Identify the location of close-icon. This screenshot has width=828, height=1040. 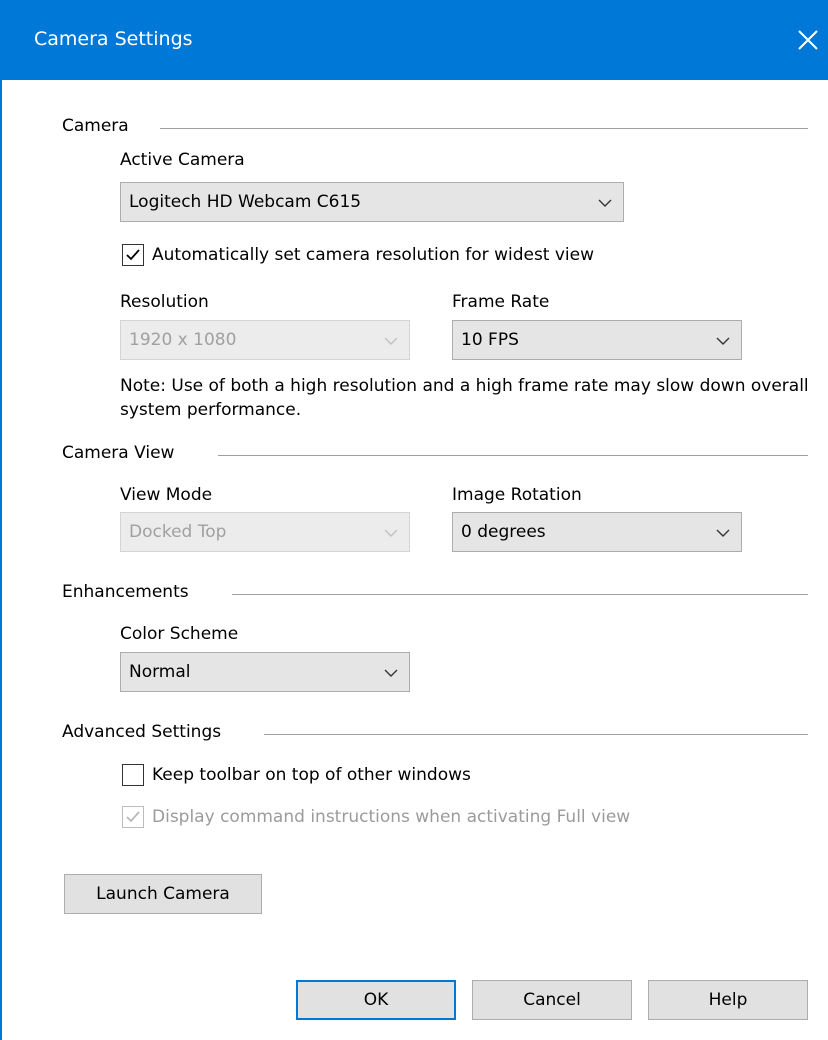
(808, 40).